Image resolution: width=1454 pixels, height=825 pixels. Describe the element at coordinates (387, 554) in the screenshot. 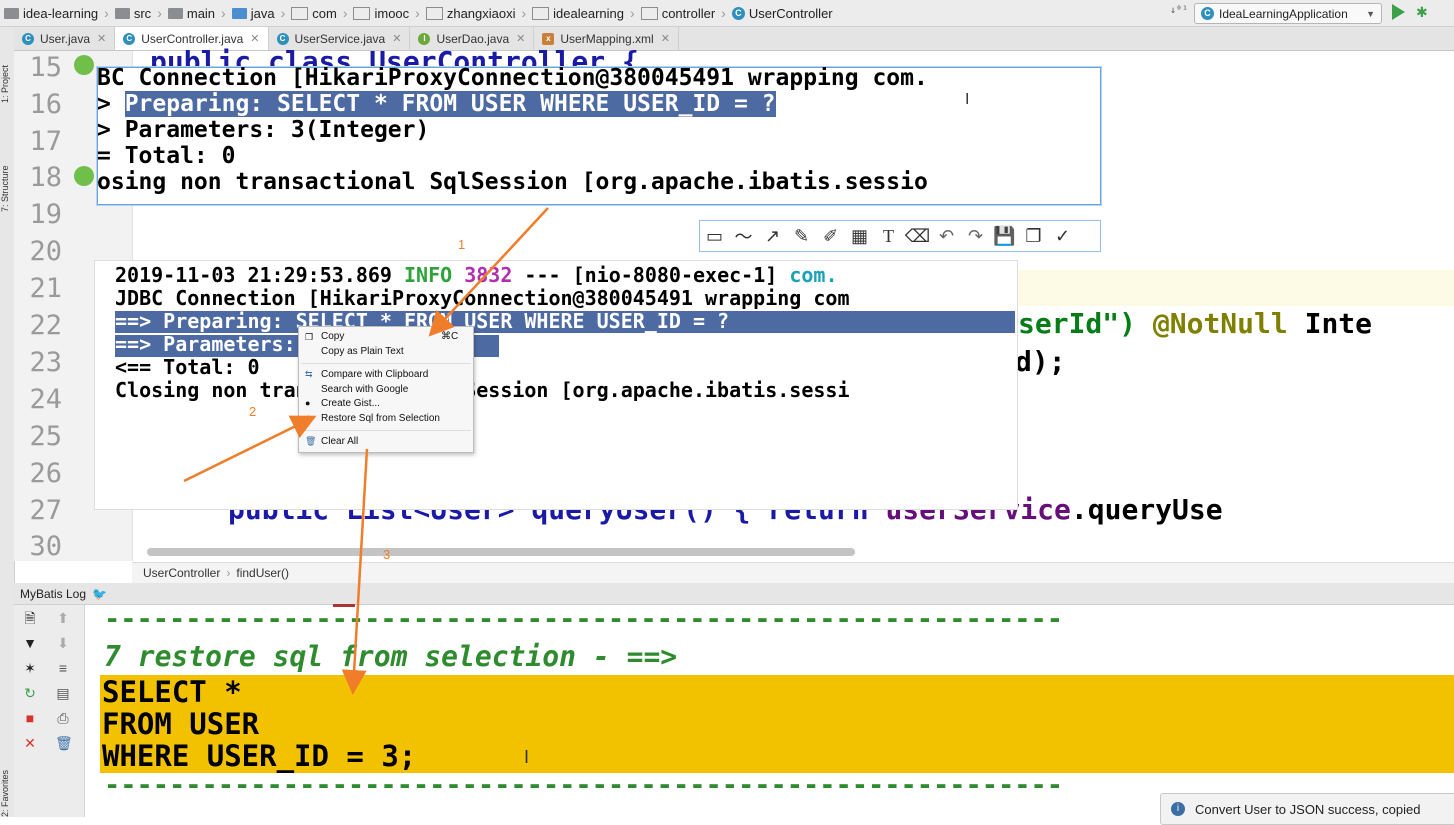

I see `step-number-3: 3` at that location.